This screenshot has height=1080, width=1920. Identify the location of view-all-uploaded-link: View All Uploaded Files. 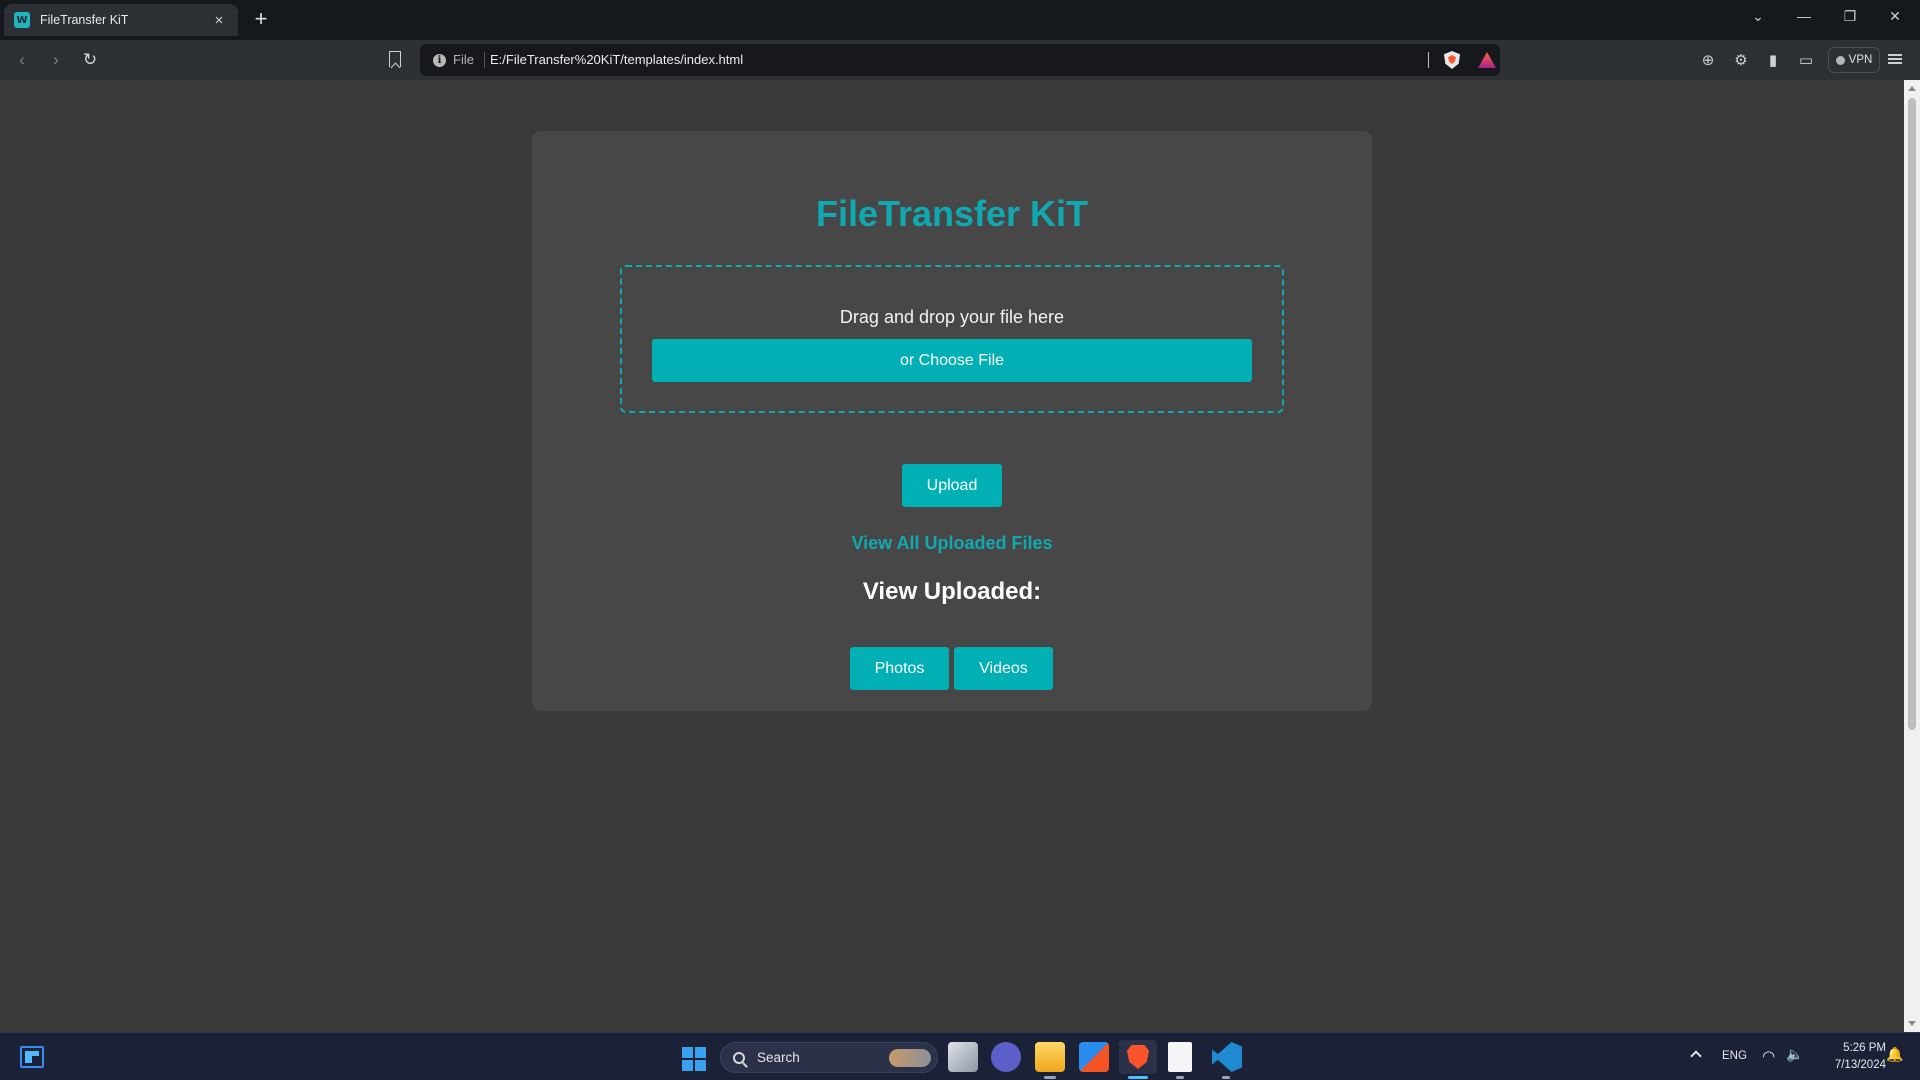
(952, 543).